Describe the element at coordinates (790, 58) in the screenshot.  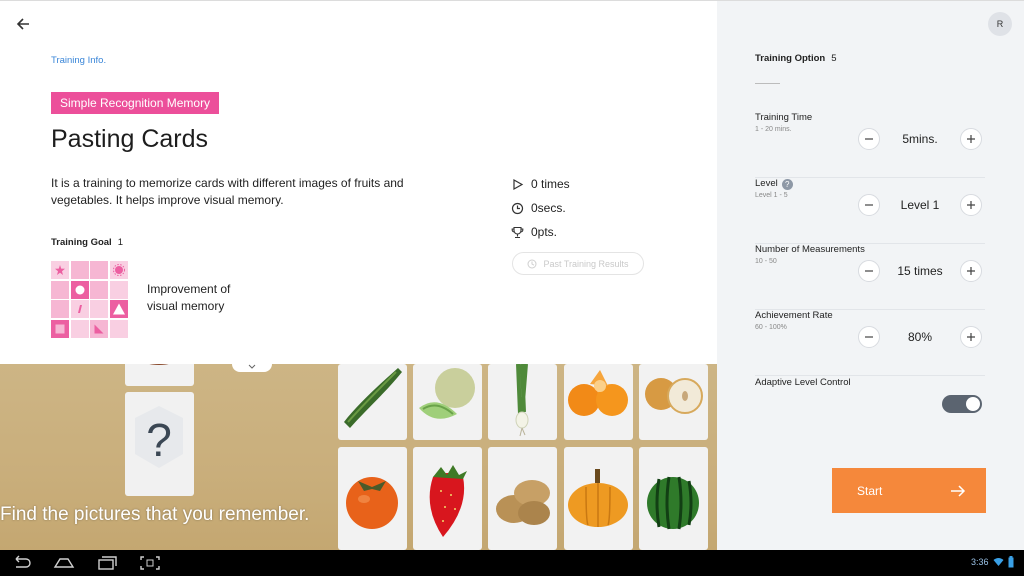
I see `option-label-text: Training Option` at that location.